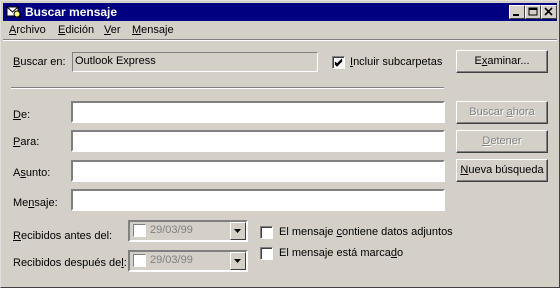 This screenshot has height=288, width=560. I want to click on include-subfolders-label: Incluir subcarpetas, so click(396, 62).